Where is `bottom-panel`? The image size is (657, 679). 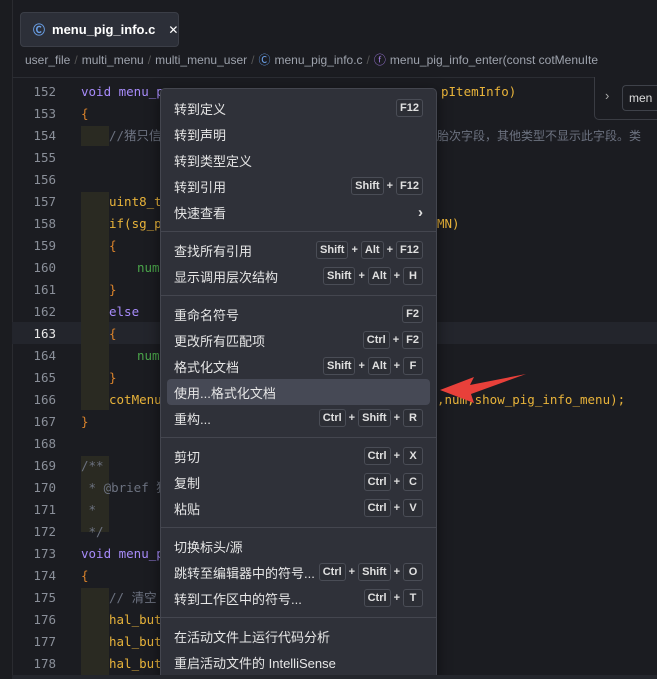
bottom-panel is located at coordinates (334, 677).